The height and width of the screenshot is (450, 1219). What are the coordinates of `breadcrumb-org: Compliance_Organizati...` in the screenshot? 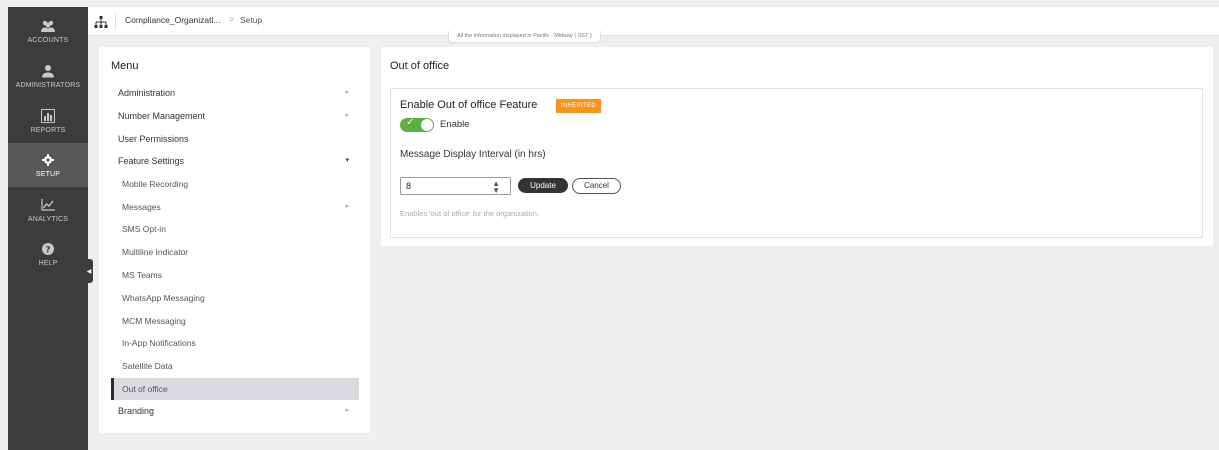 It's located at (172, 20).